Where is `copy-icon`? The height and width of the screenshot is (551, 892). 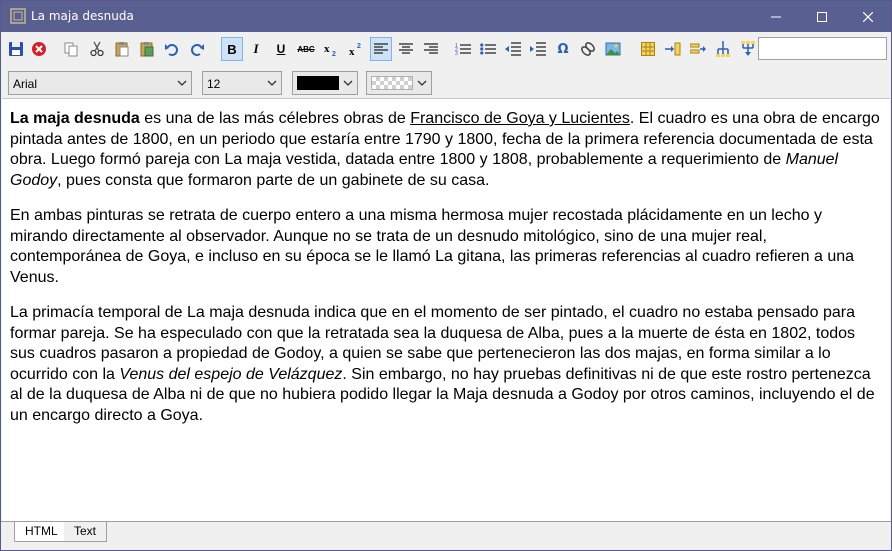 copy-icon is located at coordinates (71, 49).